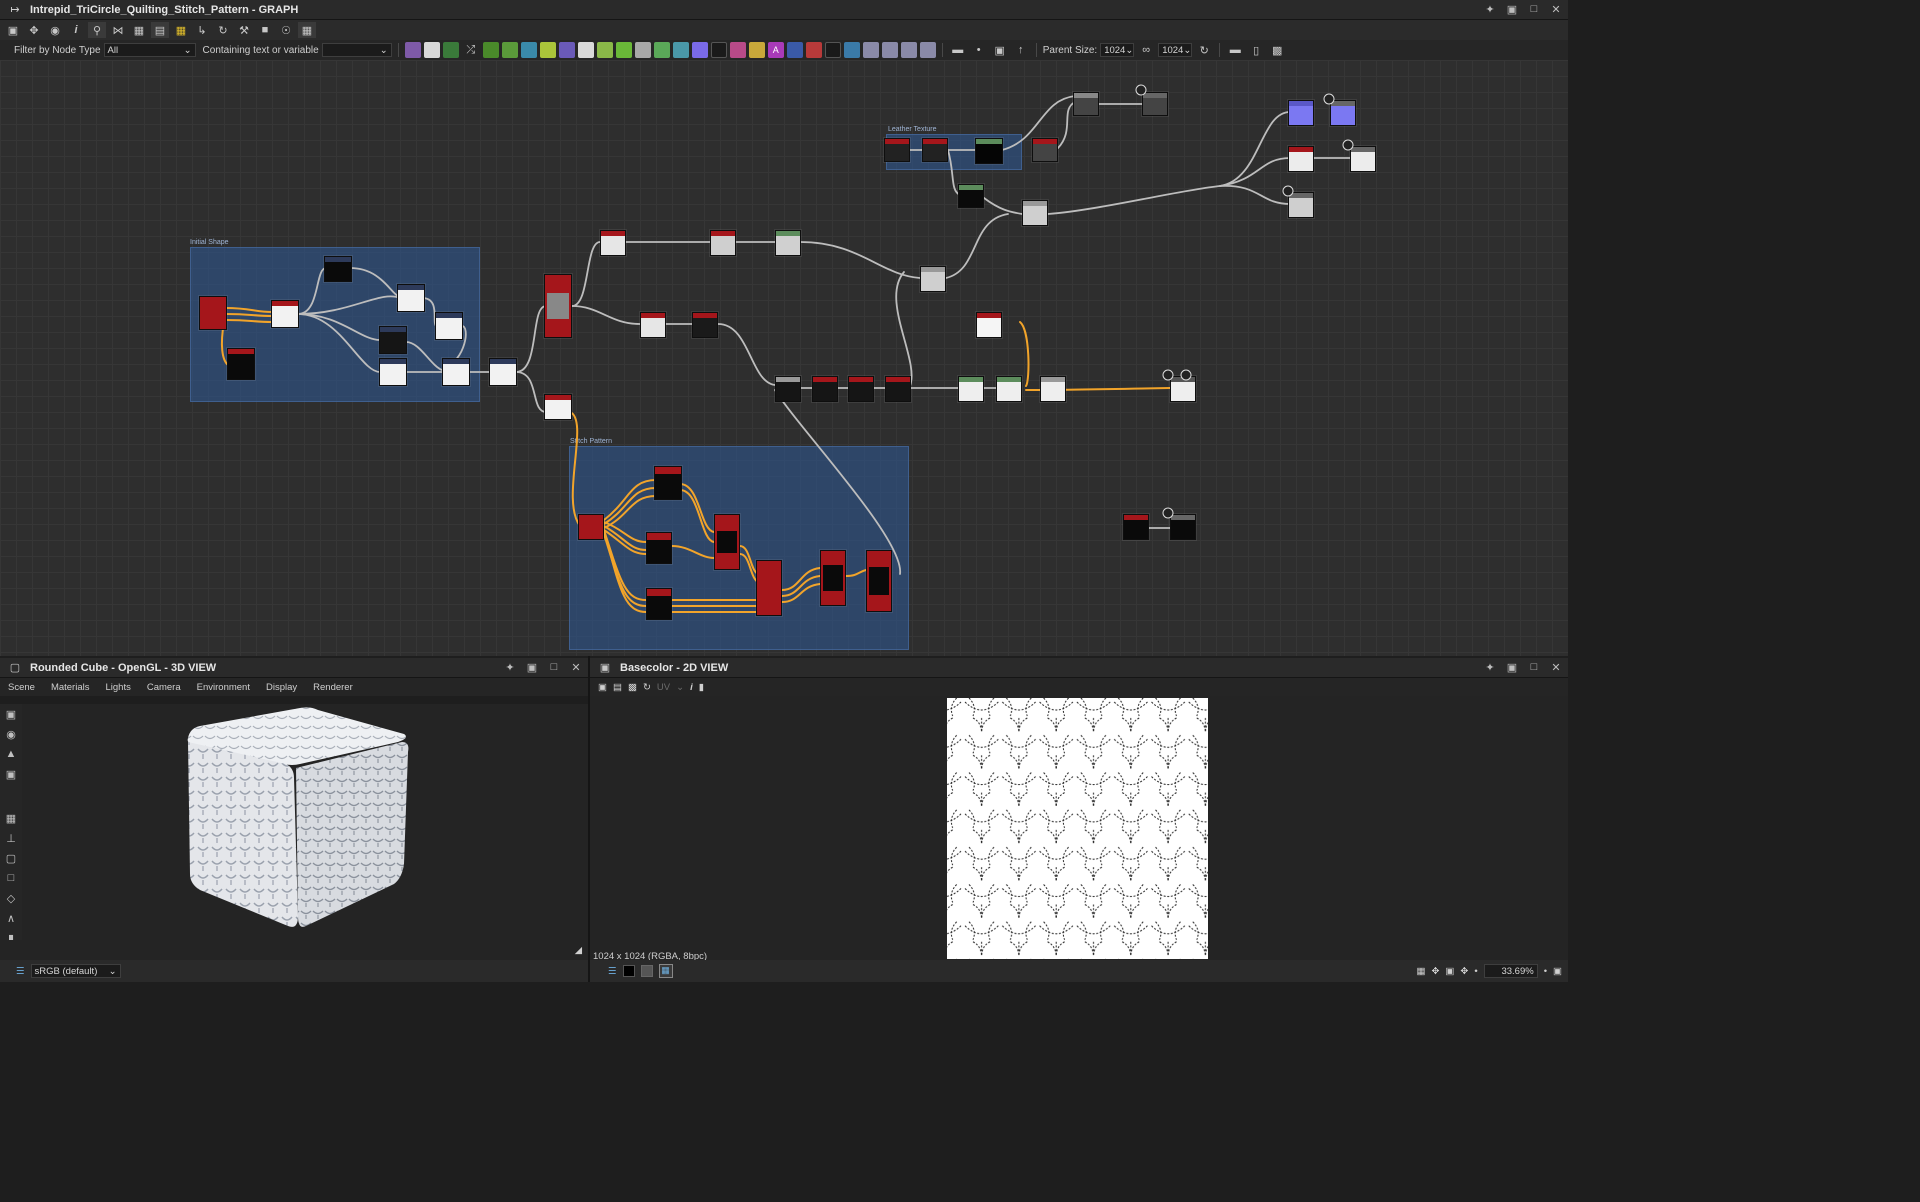 The image size is (1920, 1202). What do you see at coordinates (503, 372) in the screenshot?
I see `node-y-shape-b` at bounding box center [503, 372].